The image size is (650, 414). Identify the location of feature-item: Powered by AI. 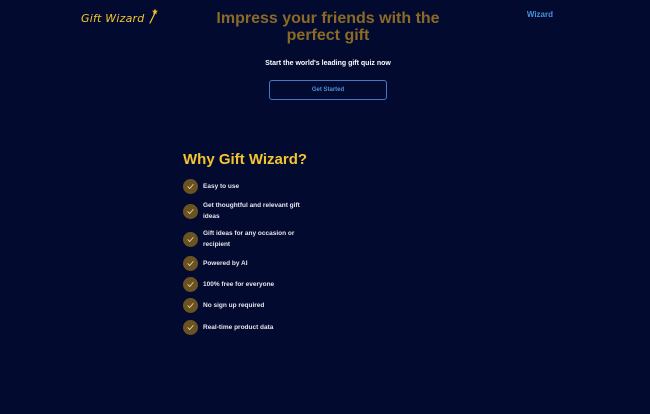
(248, 263).